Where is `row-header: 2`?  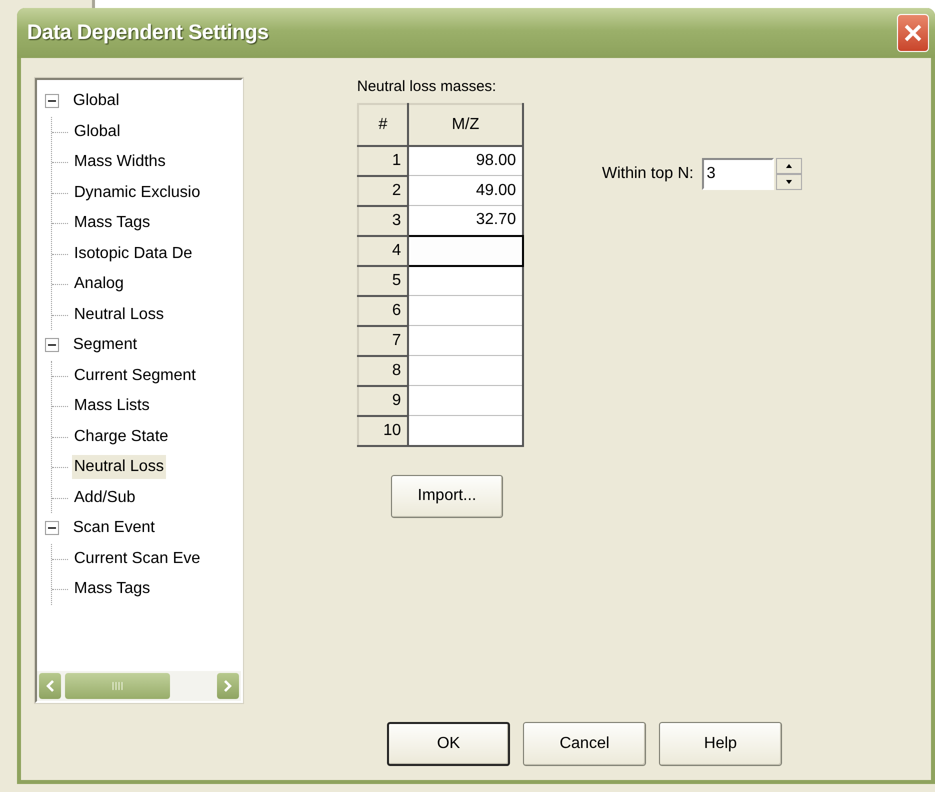 row-header: 2 is located at coordinates (383, 191).